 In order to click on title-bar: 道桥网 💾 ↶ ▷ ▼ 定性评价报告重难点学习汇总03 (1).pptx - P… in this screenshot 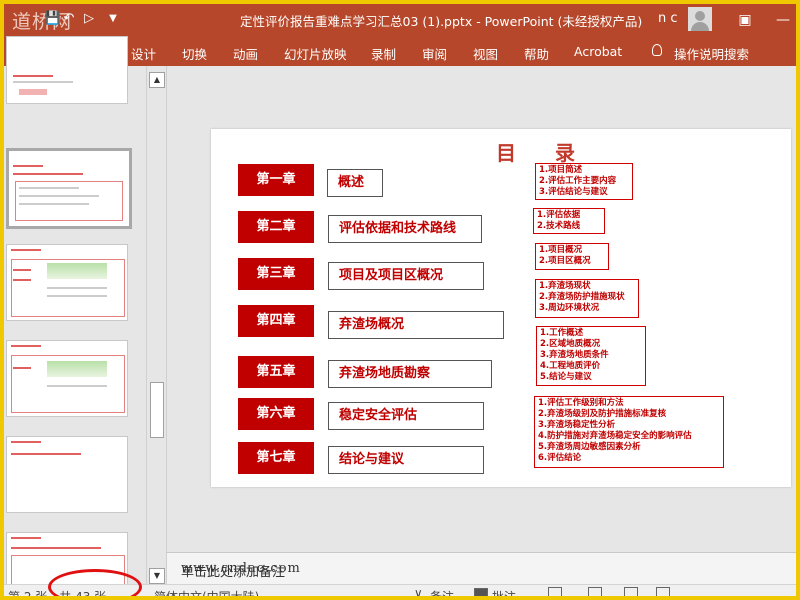, I will do `click(400, 20)`.